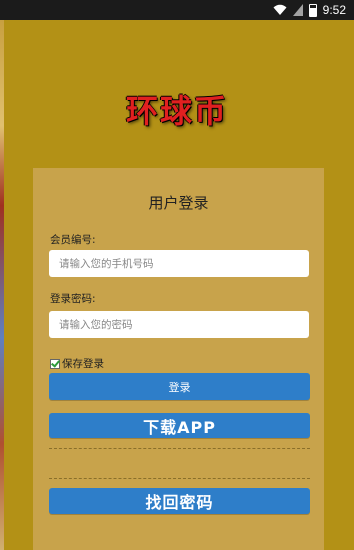  I want to click on member-id-input: 请输入您的手机号码, so click(179, 263).